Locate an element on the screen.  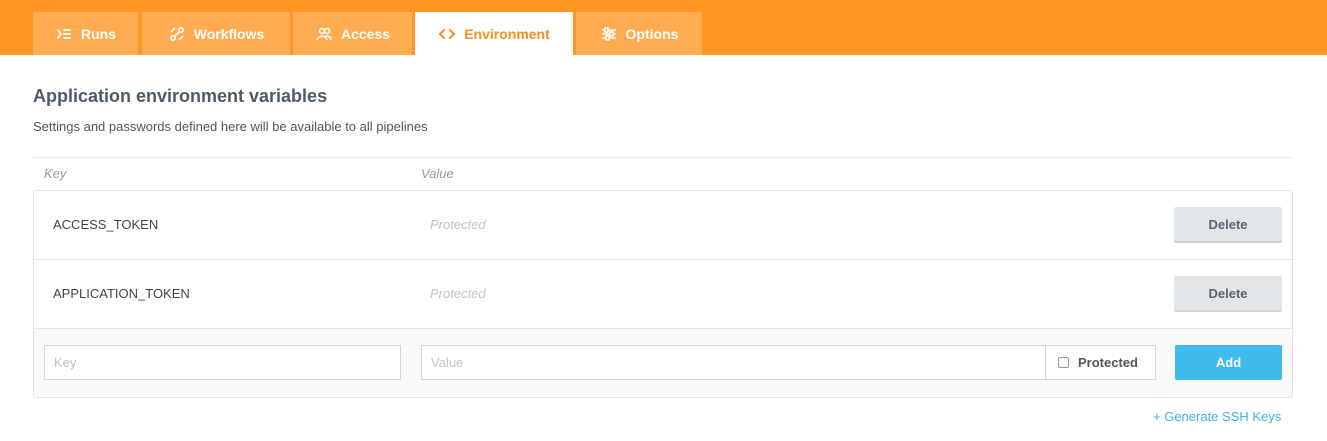
variable-key: APPLICATION_TOKEN is located at coordinates (121, 293).